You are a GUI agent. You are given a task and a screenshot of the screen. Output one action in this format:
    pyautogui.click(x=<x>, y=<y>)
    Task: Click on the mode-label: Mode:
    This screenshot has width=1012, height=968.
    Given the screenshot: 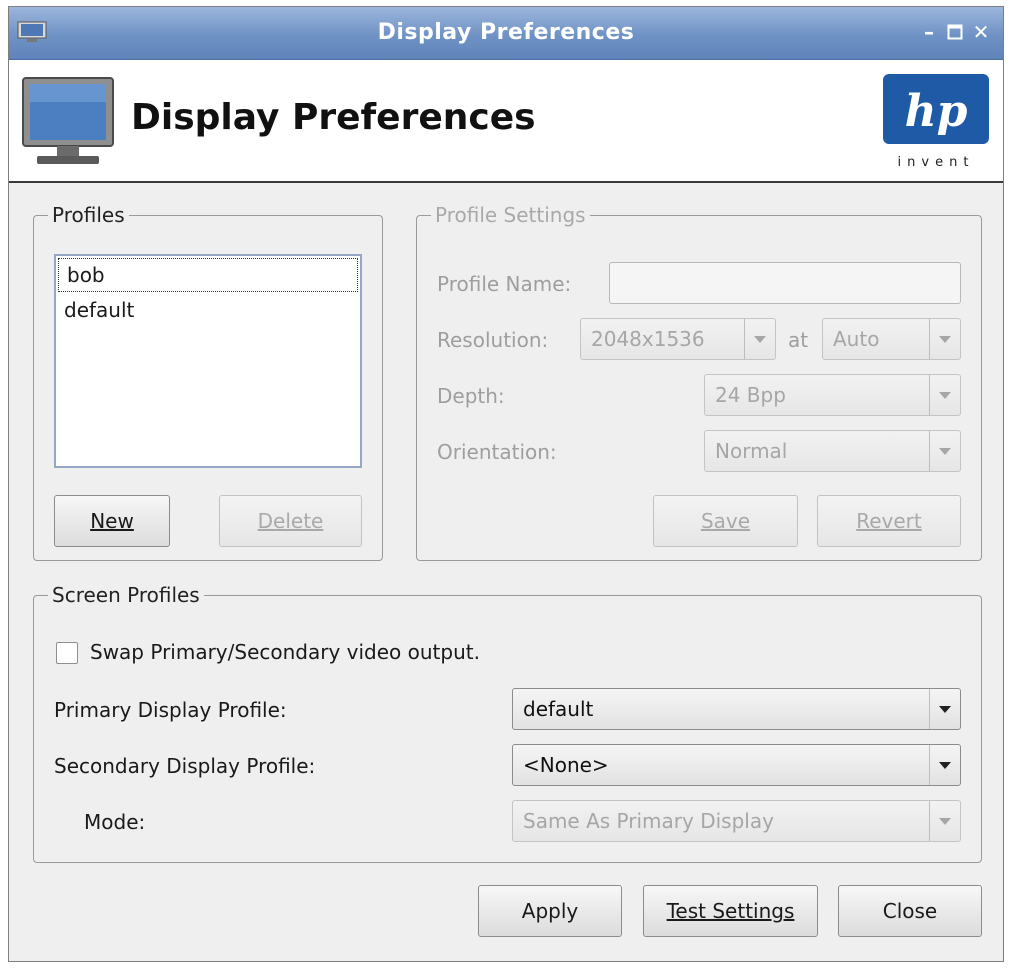 What is the action you would take?
    pyautogui.click(x=115, y=822)
    